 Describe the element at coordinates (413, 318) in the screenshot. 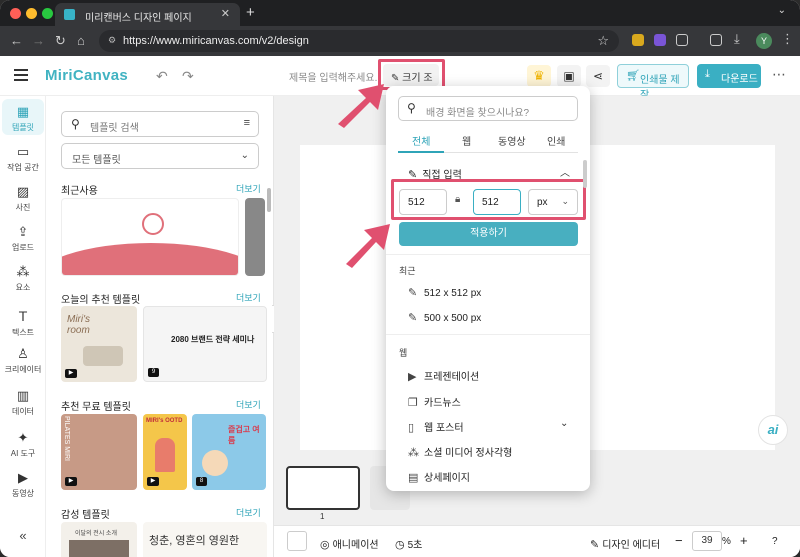

I see `pencil-icon: ✎` at that location.